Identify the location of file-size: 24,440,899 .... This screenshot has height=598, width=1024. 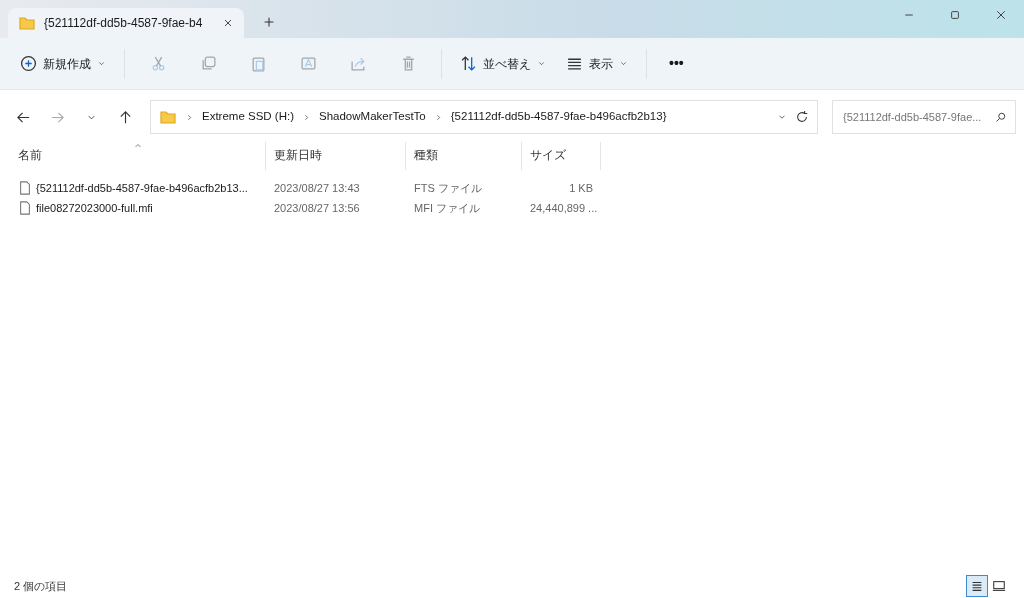
(564, 208).